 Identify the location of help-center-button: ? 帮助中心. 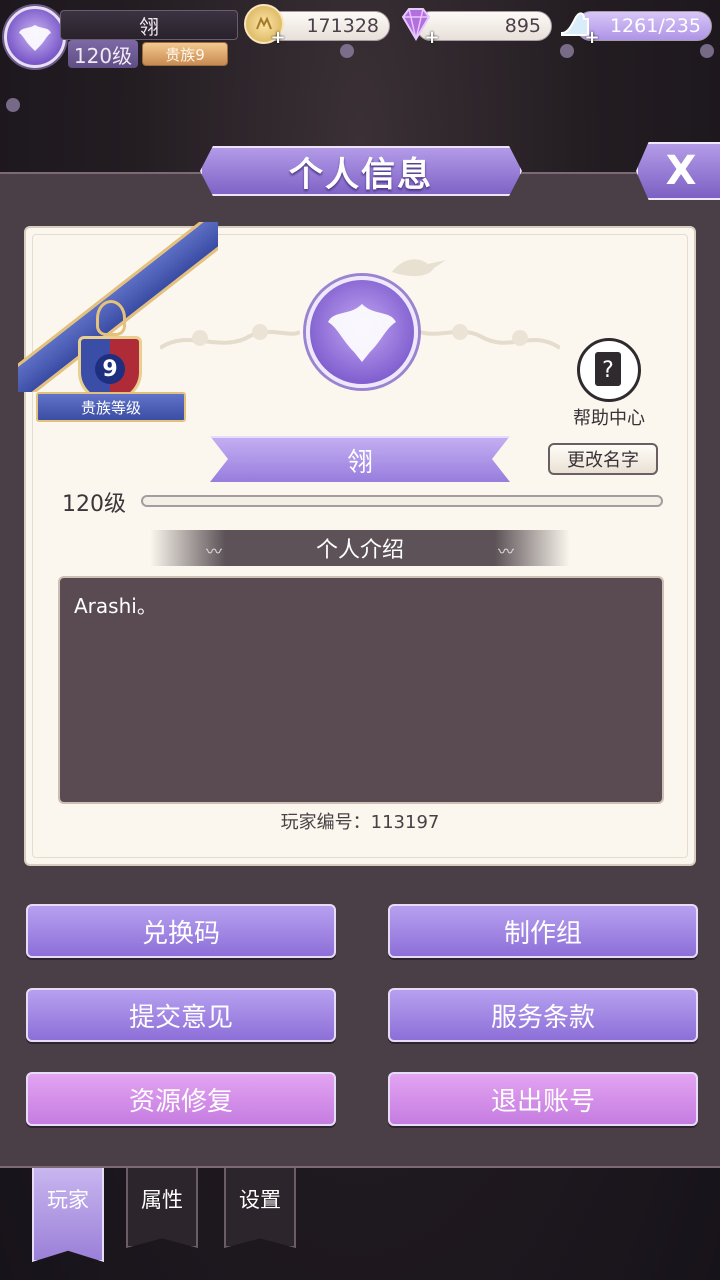
(609, 384).